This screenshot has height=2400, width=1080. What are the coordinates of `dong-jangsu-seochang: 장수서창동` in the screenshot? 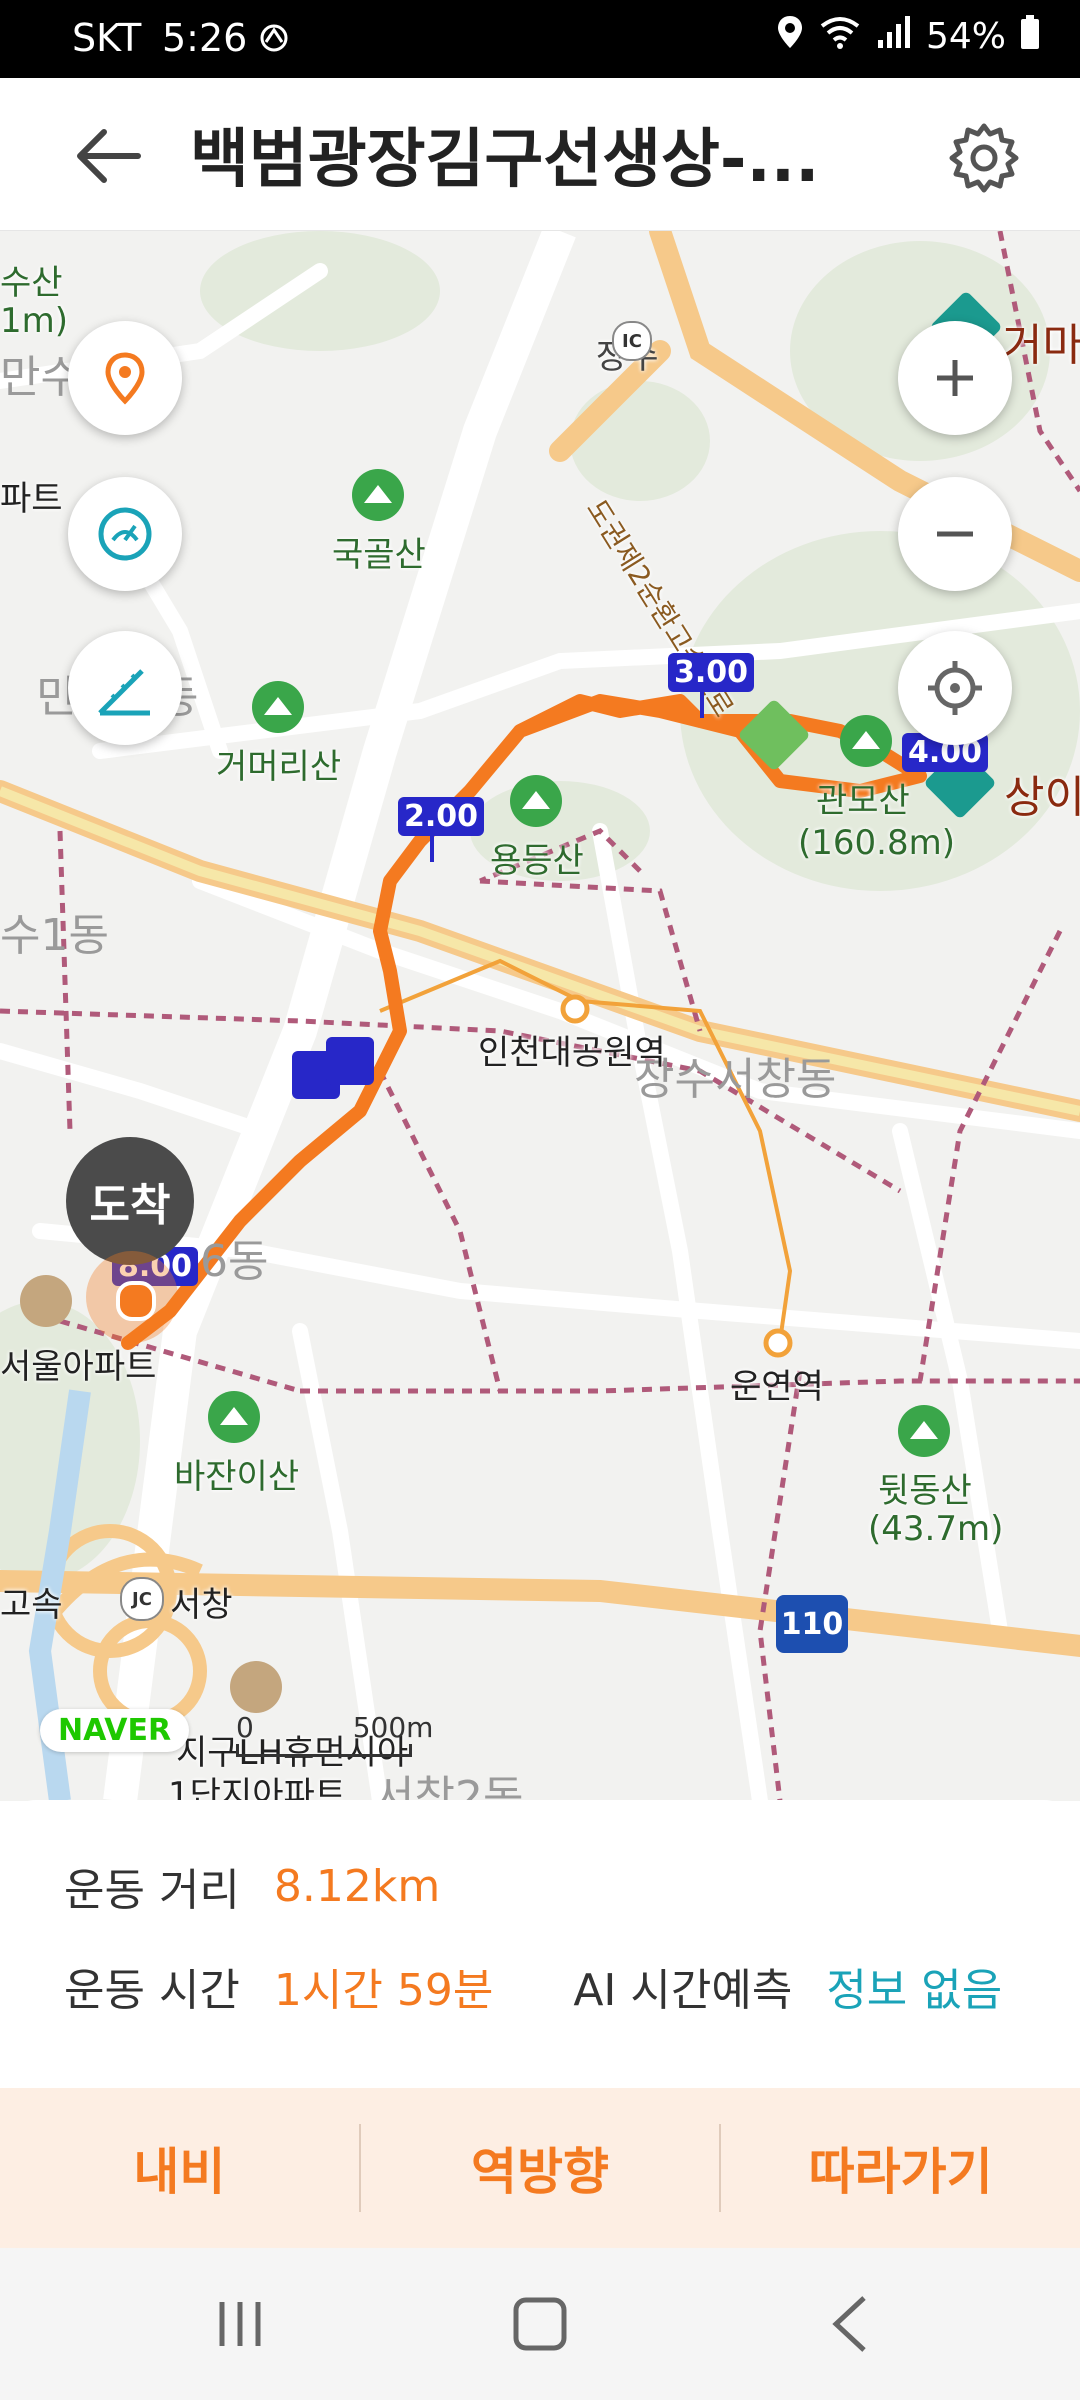 It's located at (735, 1079).